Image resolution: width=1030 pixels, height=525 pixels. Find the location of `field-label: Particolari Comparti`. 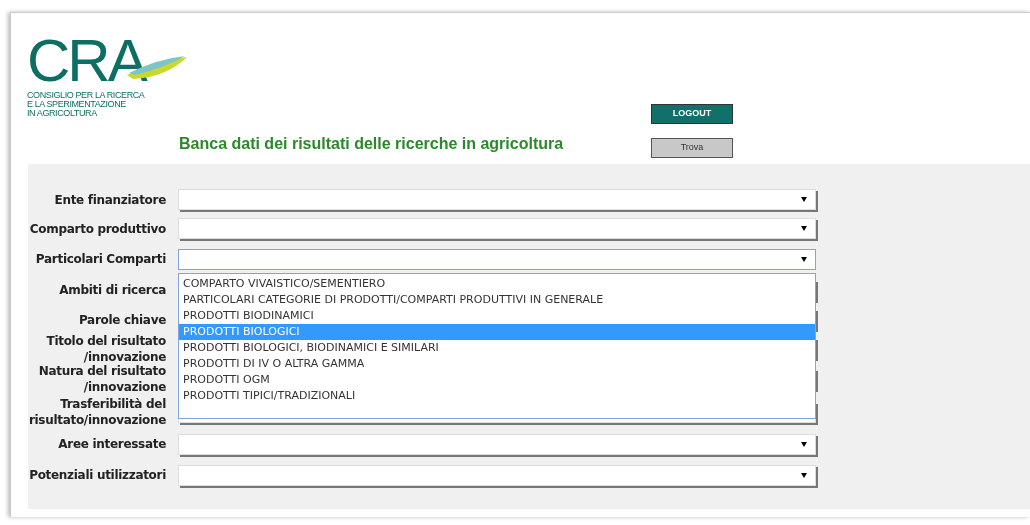

field-label: Particolari Comparti is located at coordinates (100, 259).